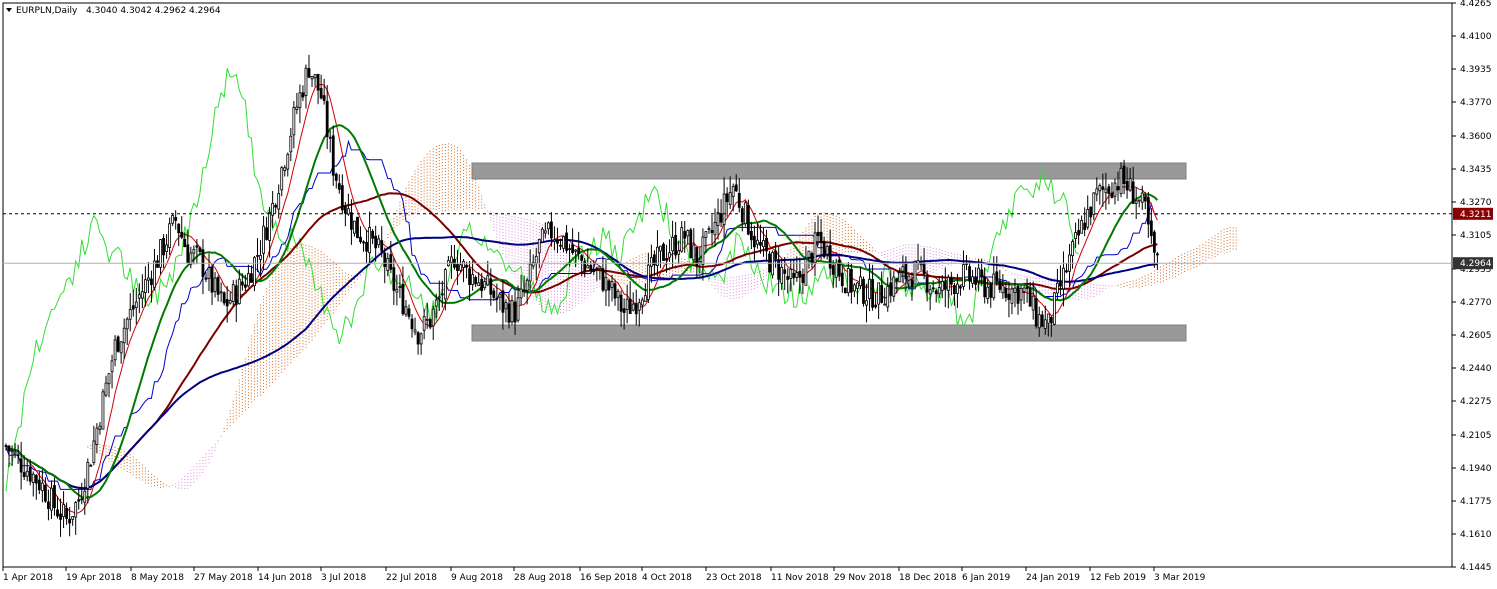 This screenshot has height=589, width=1497. Describe the element at coordinates (411, 578) in the screenshot. I see `x-tick-label: 22 Jul 2018` at that location.